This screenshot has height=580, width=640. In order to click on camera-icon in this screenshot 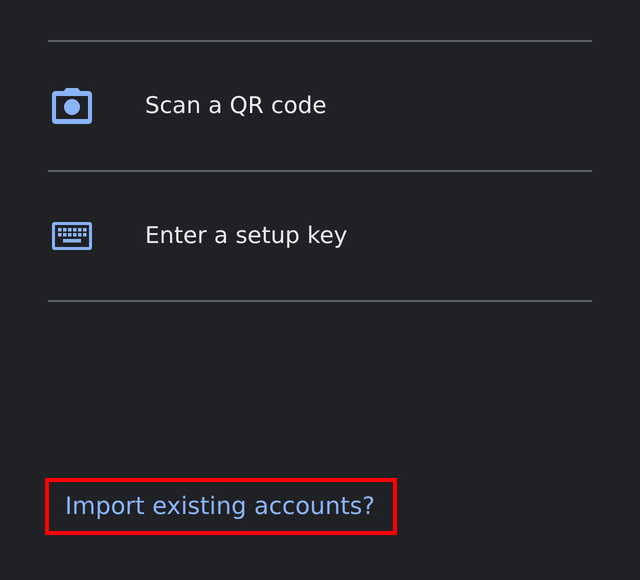, I will do `click(72, 106)`.